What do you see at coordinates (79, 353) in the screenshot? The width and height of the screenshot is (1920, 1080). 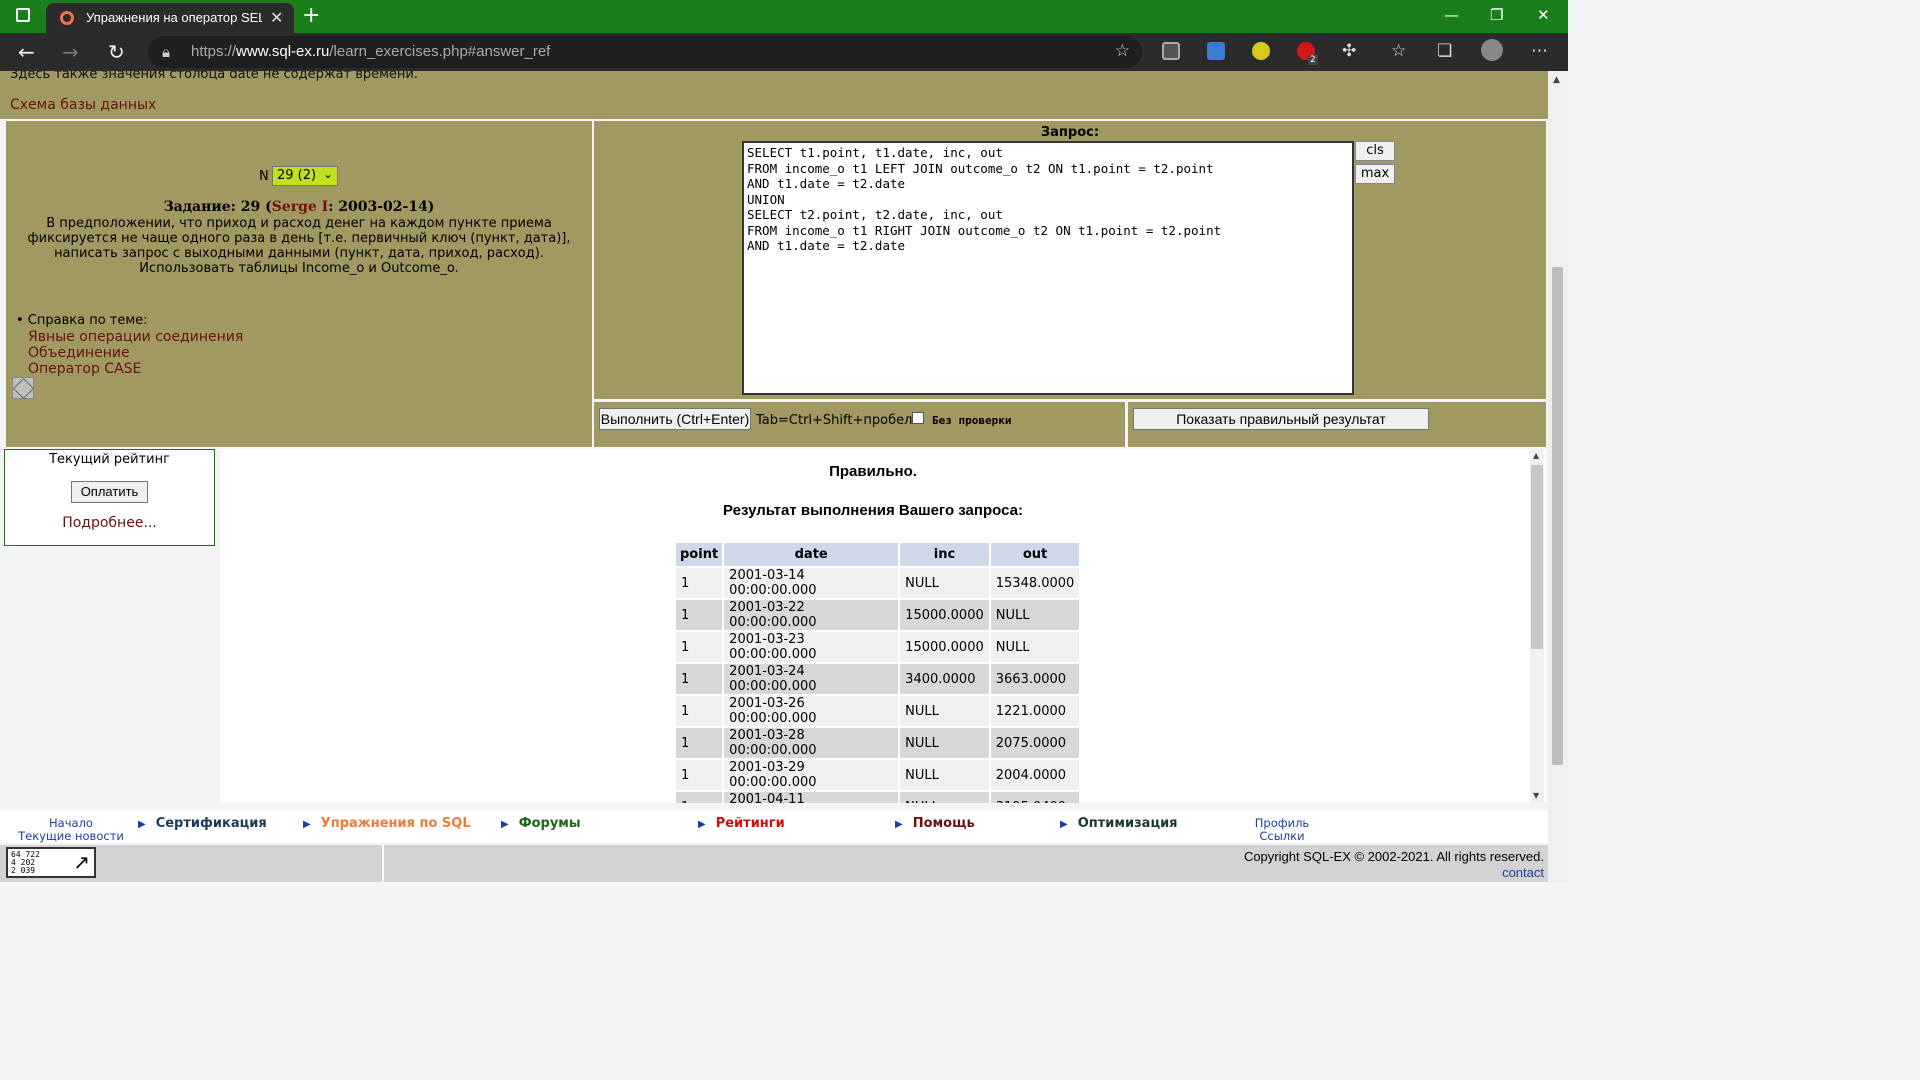 I see `help-link-union: Объединение` at bounding box center [79, 353].